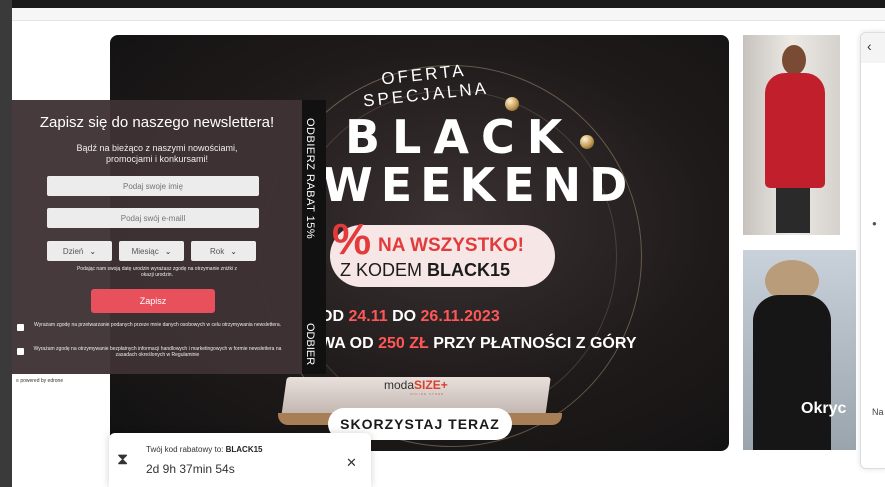 The height and width of the screenshot is (487, 885). I want to click on user-icon: ●, so click(874, 223).